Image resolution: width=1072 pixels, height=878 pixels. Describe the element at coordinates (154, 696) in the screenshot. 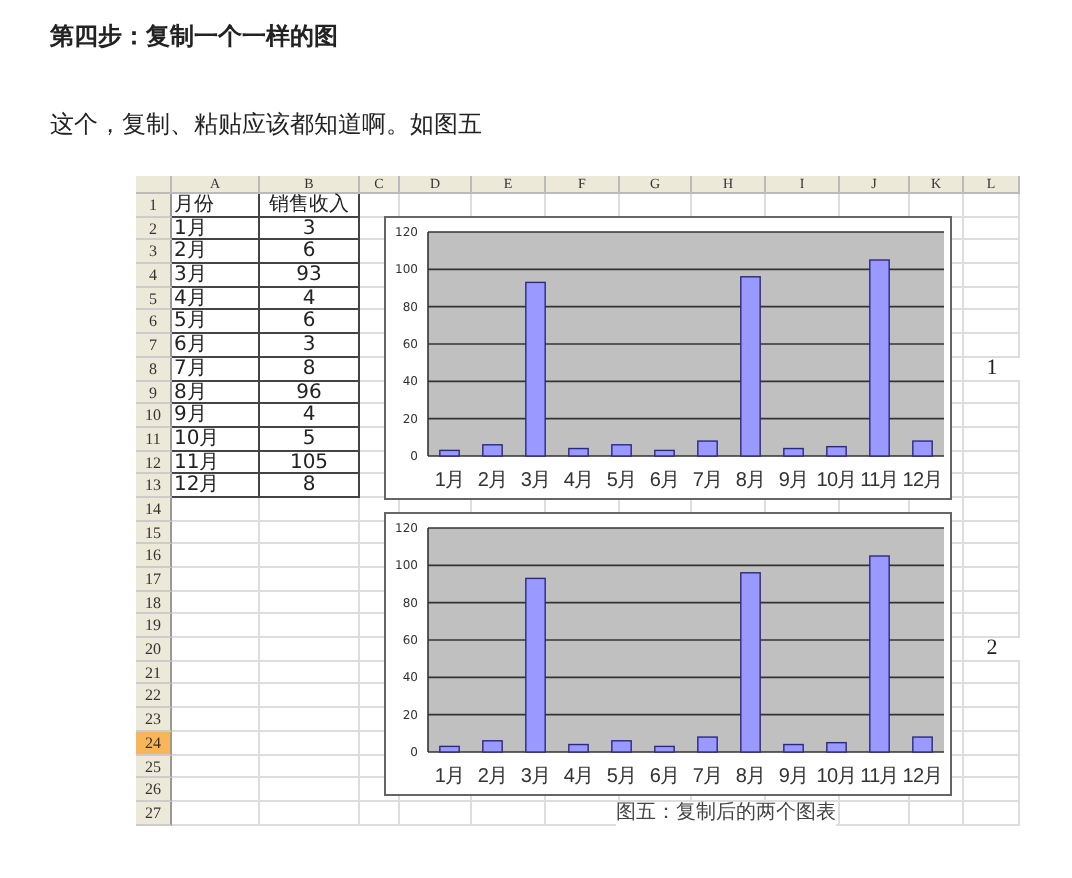

I see `row-header: 22` at that location.